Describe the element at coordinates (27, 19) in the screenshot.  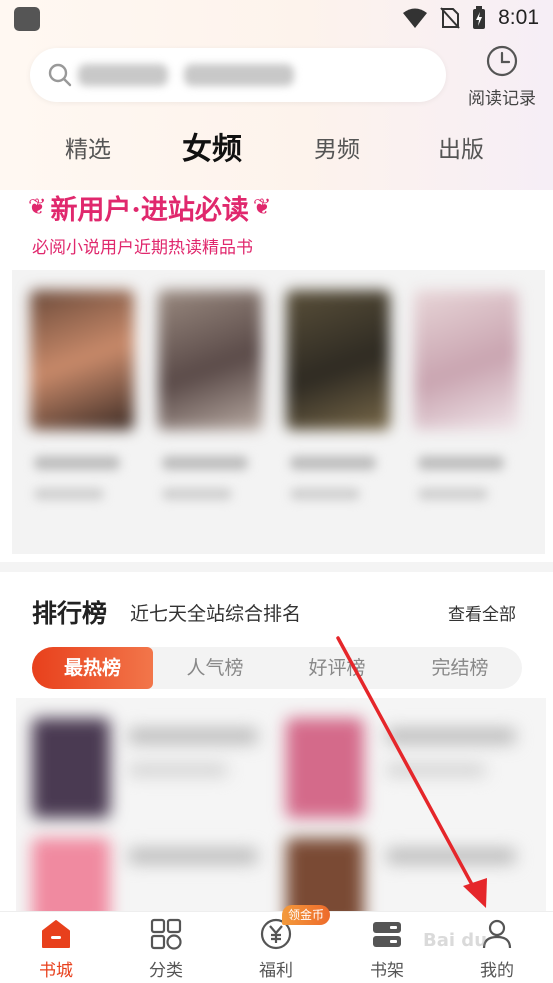
I see `notification-app-icon` at that location.